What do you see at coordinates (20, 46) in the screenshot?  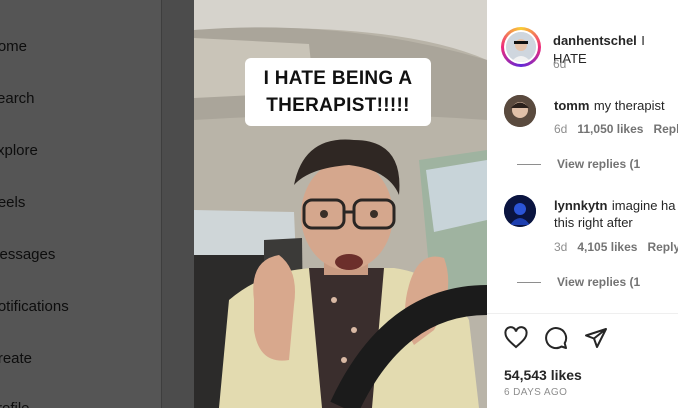 I see `sidebar-item-home: Home` at bounding box center [20, 46].